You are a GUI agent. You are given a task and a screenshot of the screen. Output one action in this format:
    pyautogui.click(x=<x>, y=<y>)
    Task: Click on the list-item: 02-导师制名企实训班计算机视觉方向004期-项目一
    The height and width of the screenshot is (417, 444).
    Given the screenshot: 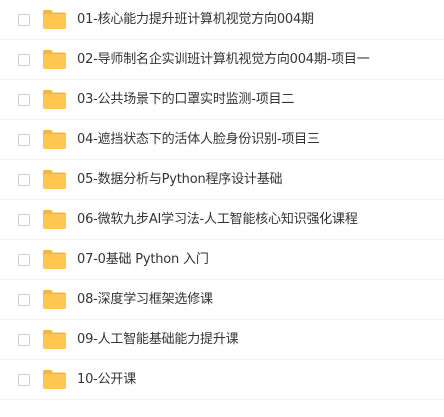 What is the action you would take?
    pyautogui.click(x=222, y=60)
    